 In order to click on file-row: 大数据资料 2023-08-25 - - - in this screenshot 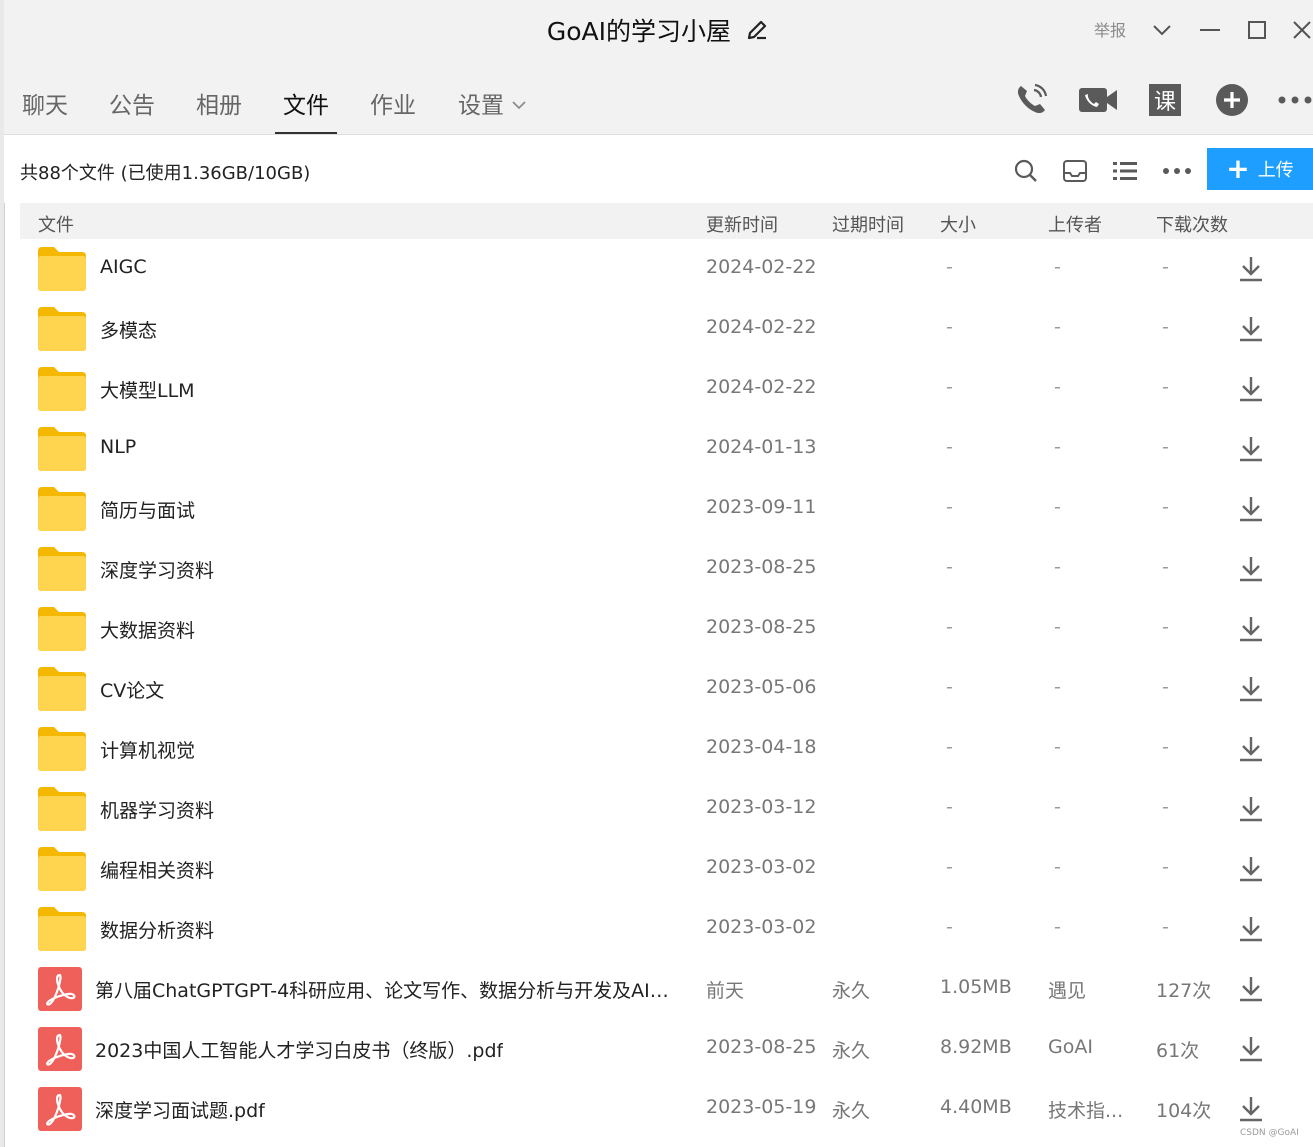, I will do `click(666, 629)`.